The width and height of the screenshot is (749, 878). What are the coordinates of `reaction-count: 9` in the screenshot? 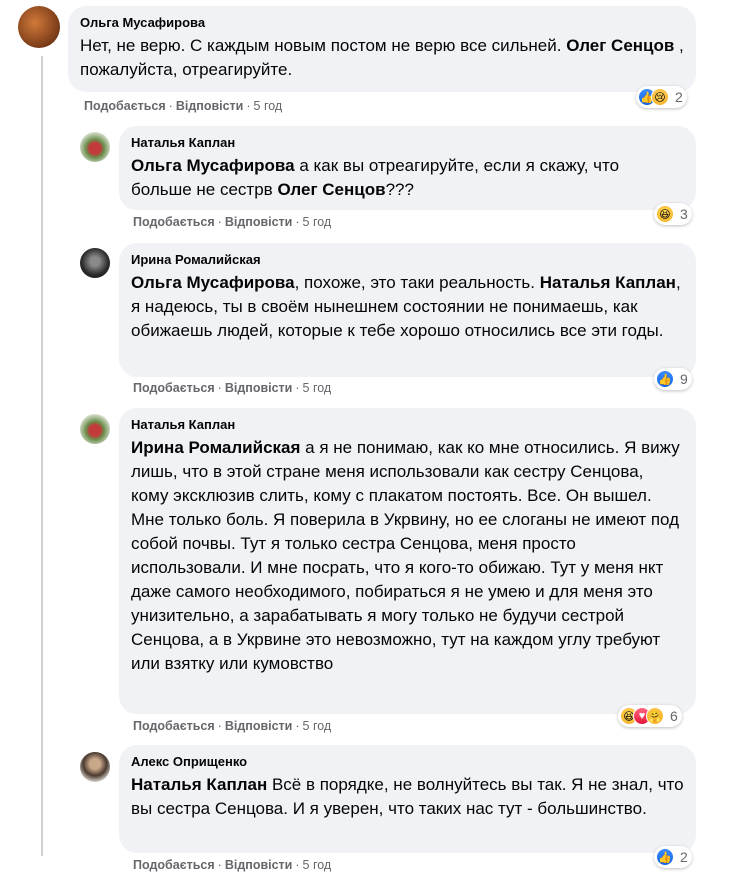 It's located at (684, 379).